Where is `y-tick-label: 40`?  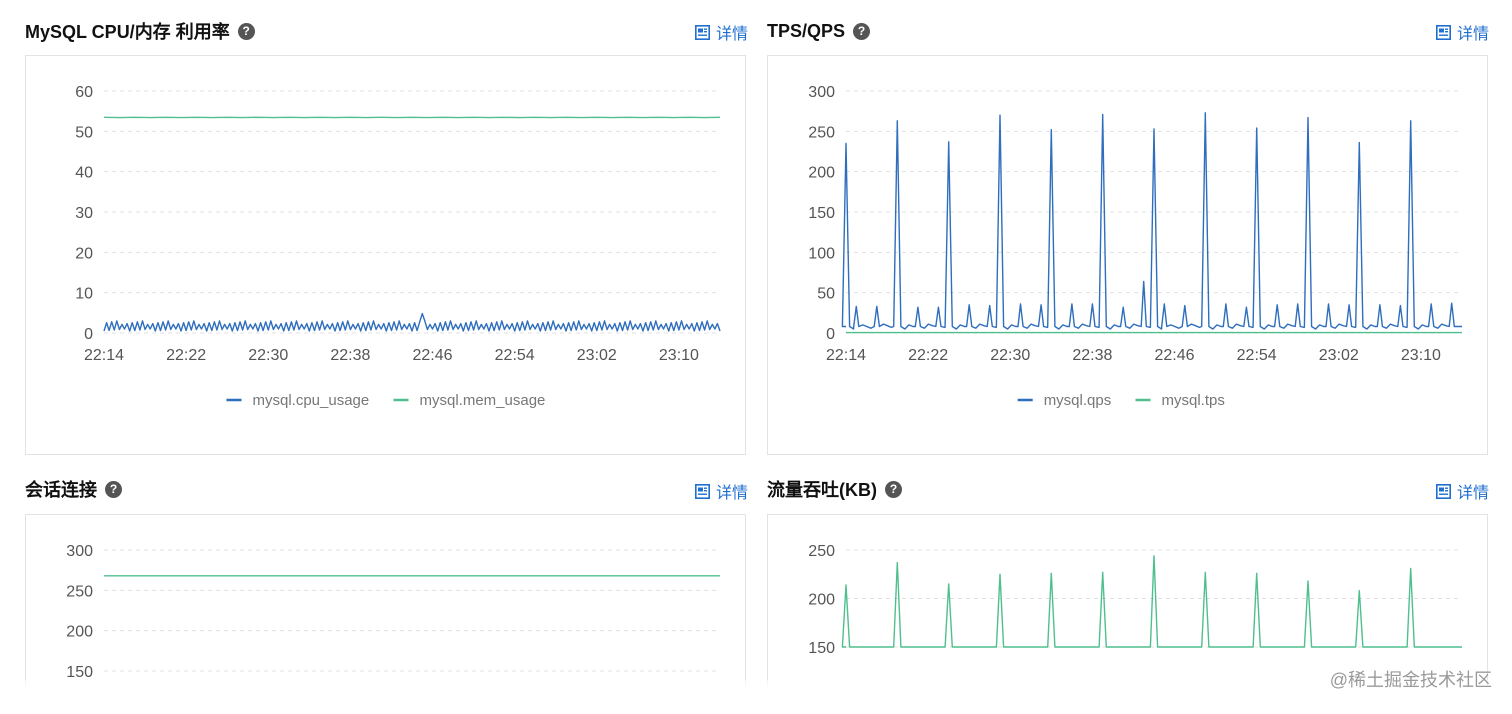
y-tick-label: 40 is located at coordinates (84, 173).